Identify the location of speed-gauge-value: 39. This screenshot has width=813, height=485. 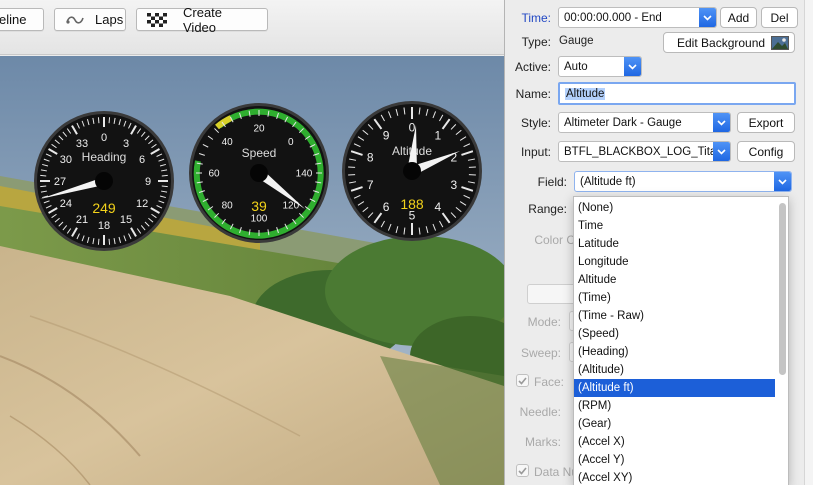
(259, 206).